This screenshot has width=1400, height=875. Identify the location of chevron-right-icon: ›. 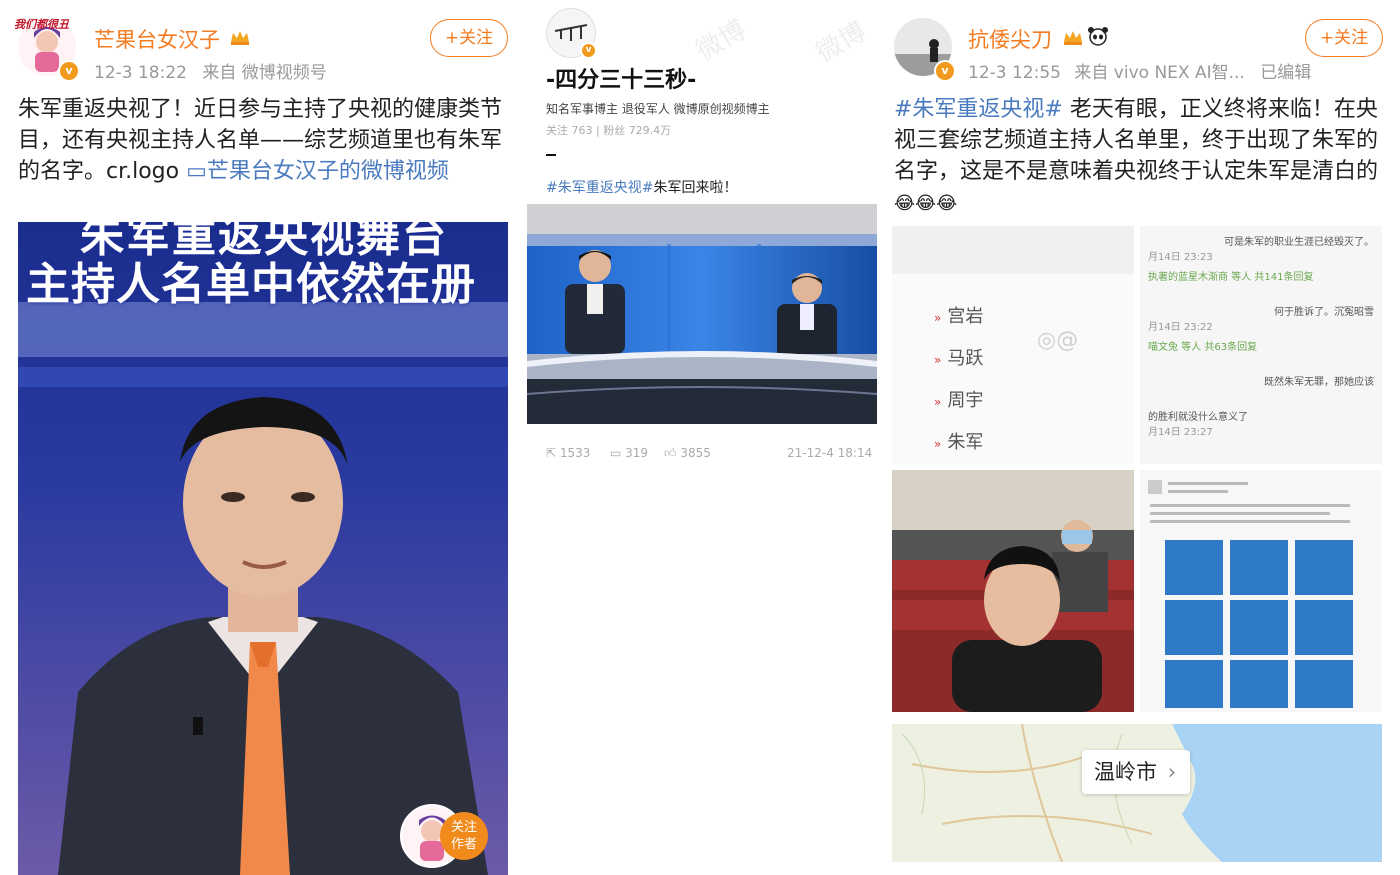
(1172, 772).